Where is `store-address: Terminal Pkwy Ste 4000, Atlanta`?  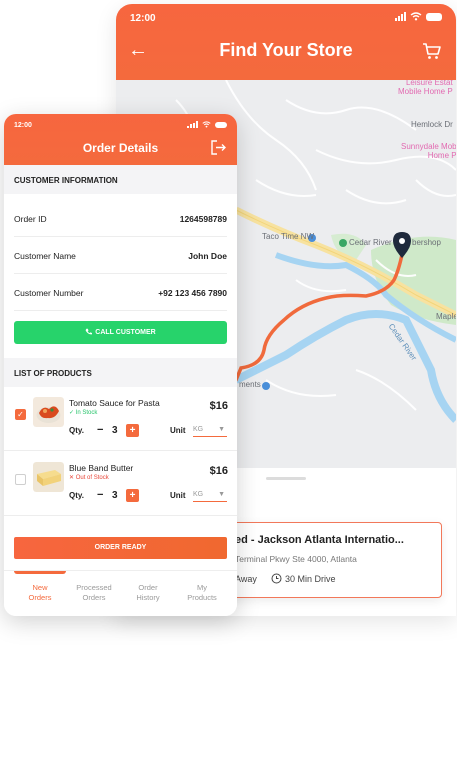 store-address: Terminal Pkwy Ste 4000, Atlanta is located at coordinates (296, 559).